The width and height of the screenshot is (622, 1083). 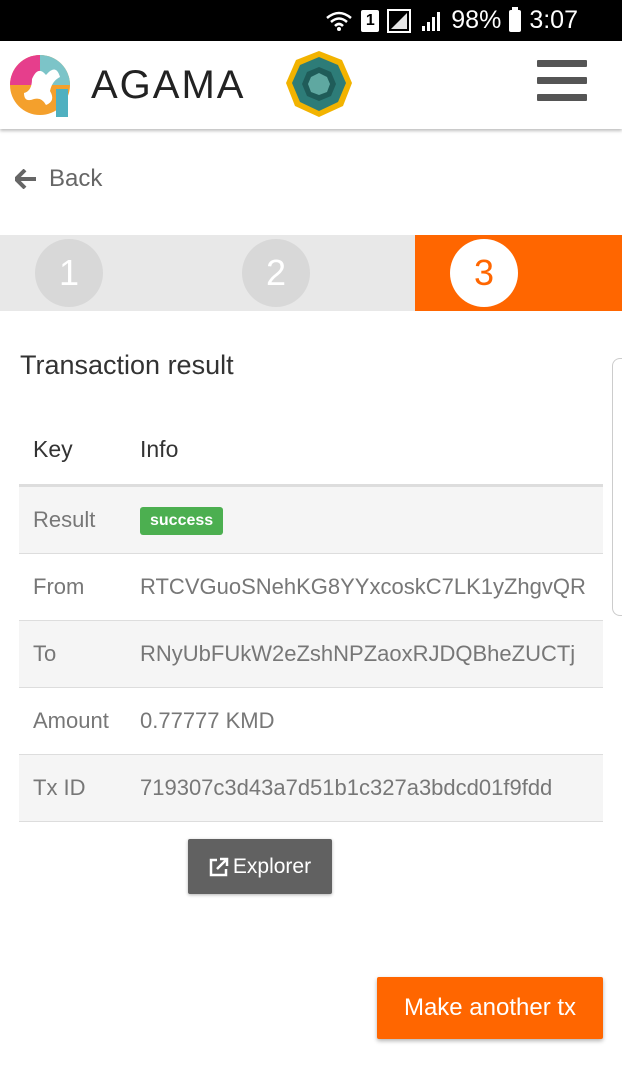 I want to click on step-2: 2, so click(x=276, y=273).